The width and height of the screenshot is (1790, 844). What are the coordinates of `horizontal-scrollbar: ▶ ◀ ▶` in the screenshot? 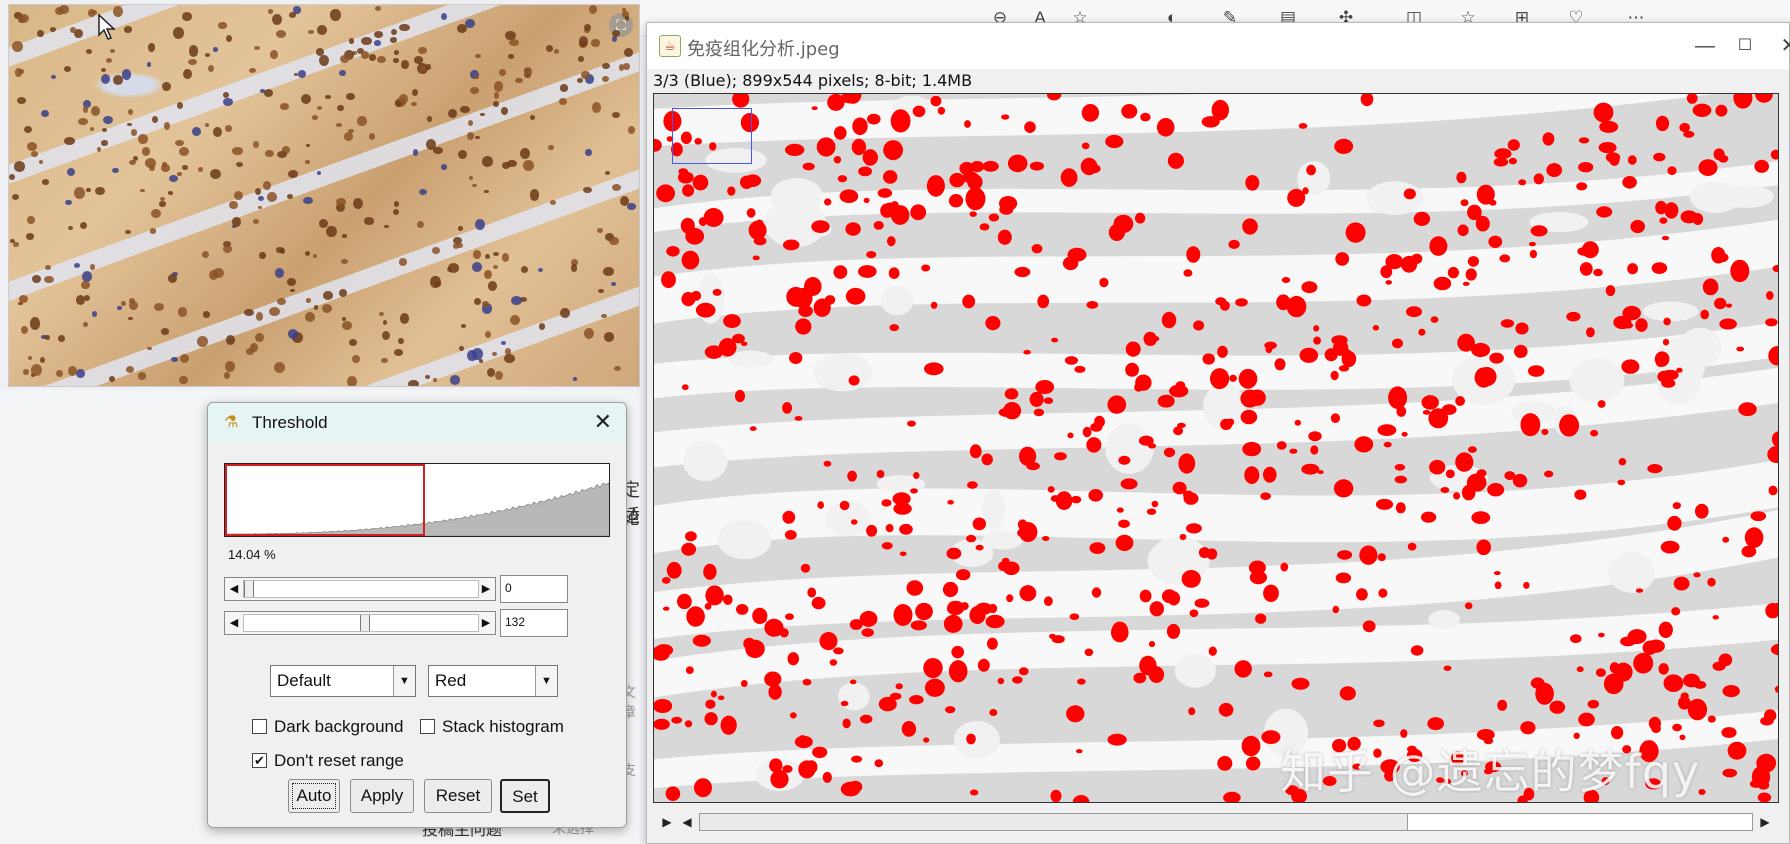 It's located at (1216, 822).